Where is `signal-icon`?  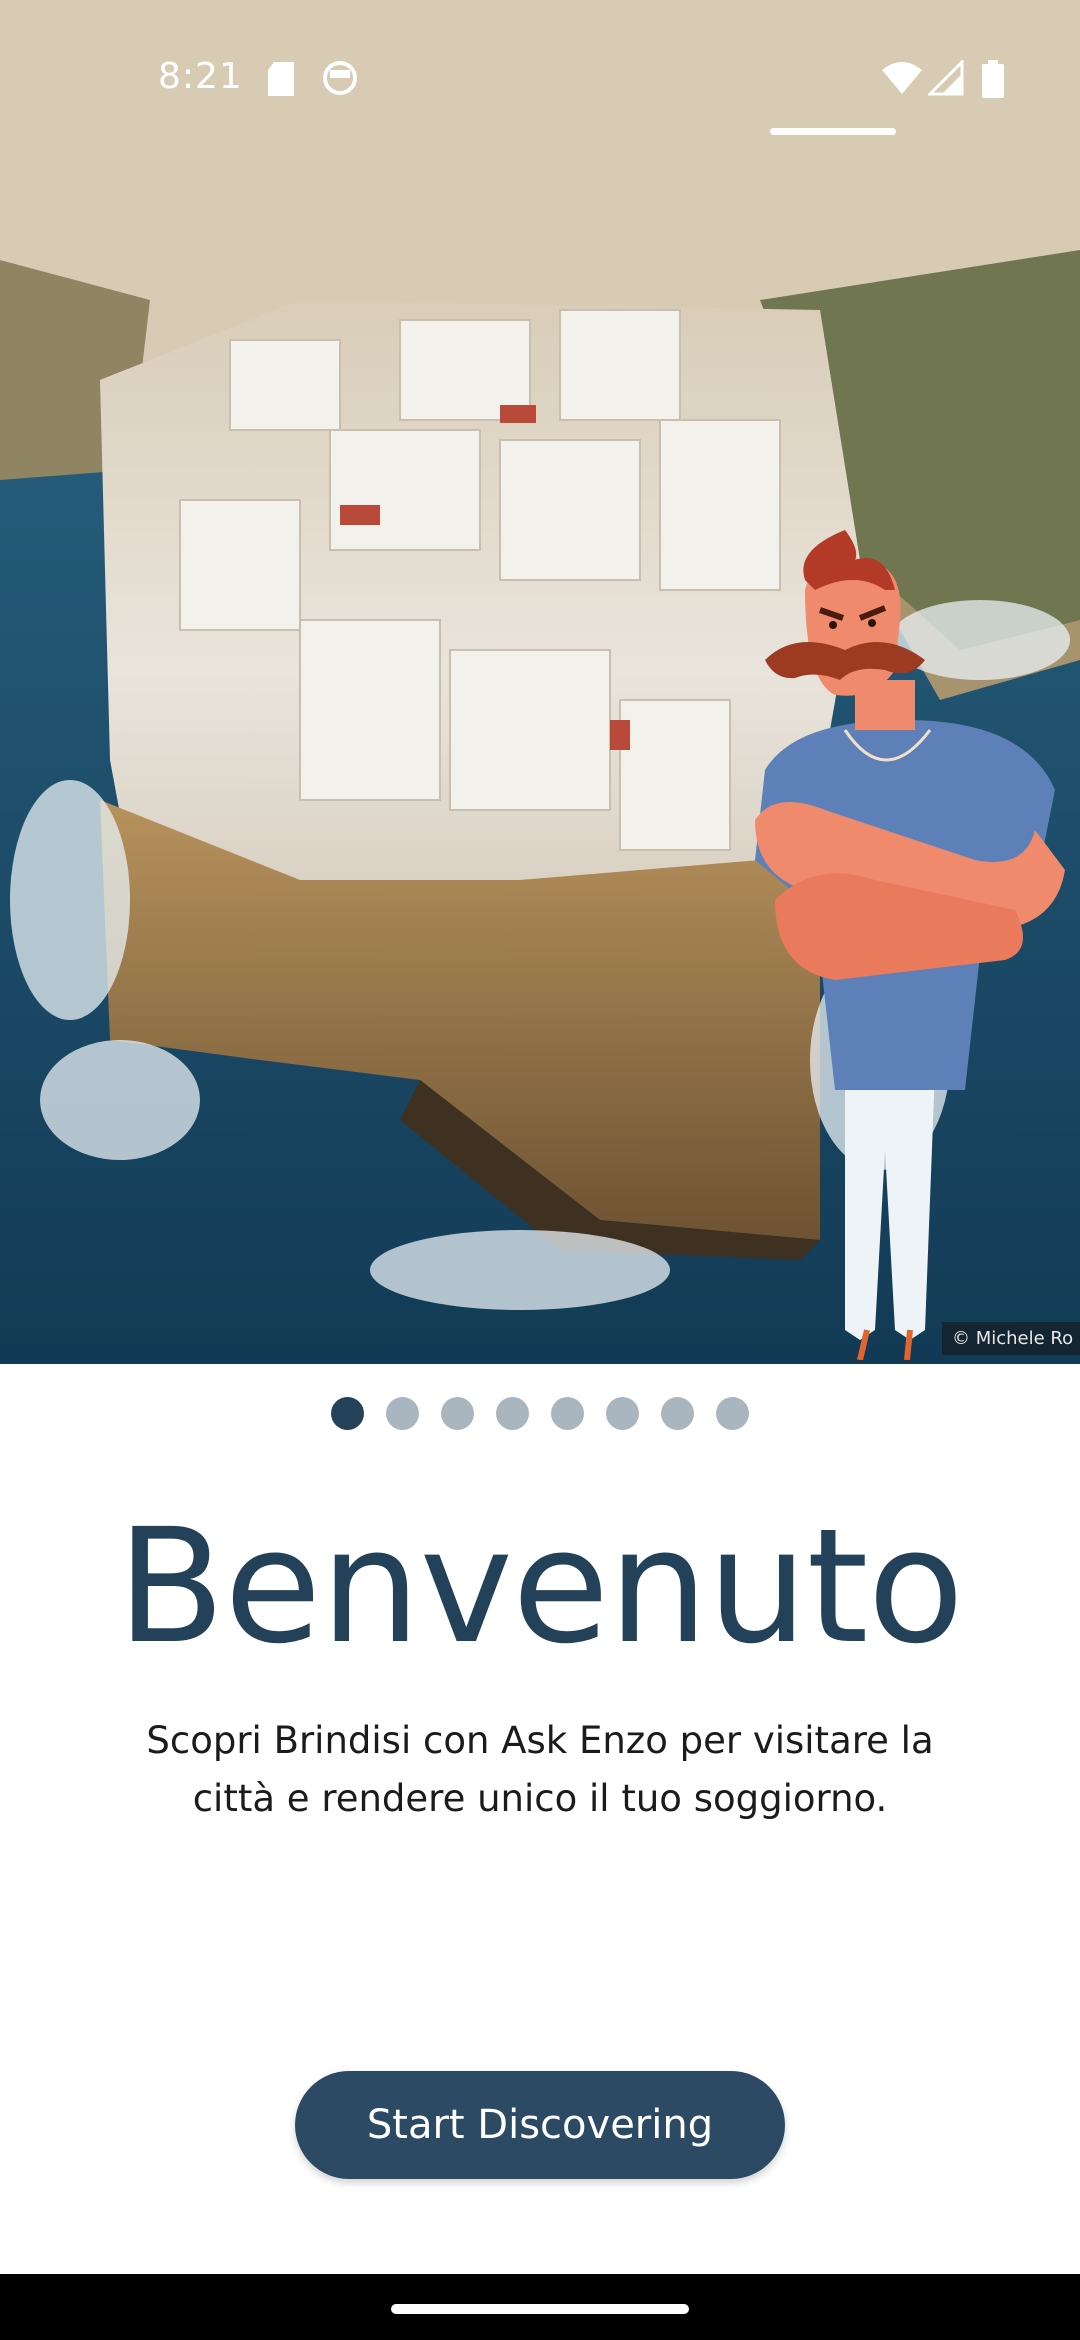
signal-icon is located at coordinates (946, 78).